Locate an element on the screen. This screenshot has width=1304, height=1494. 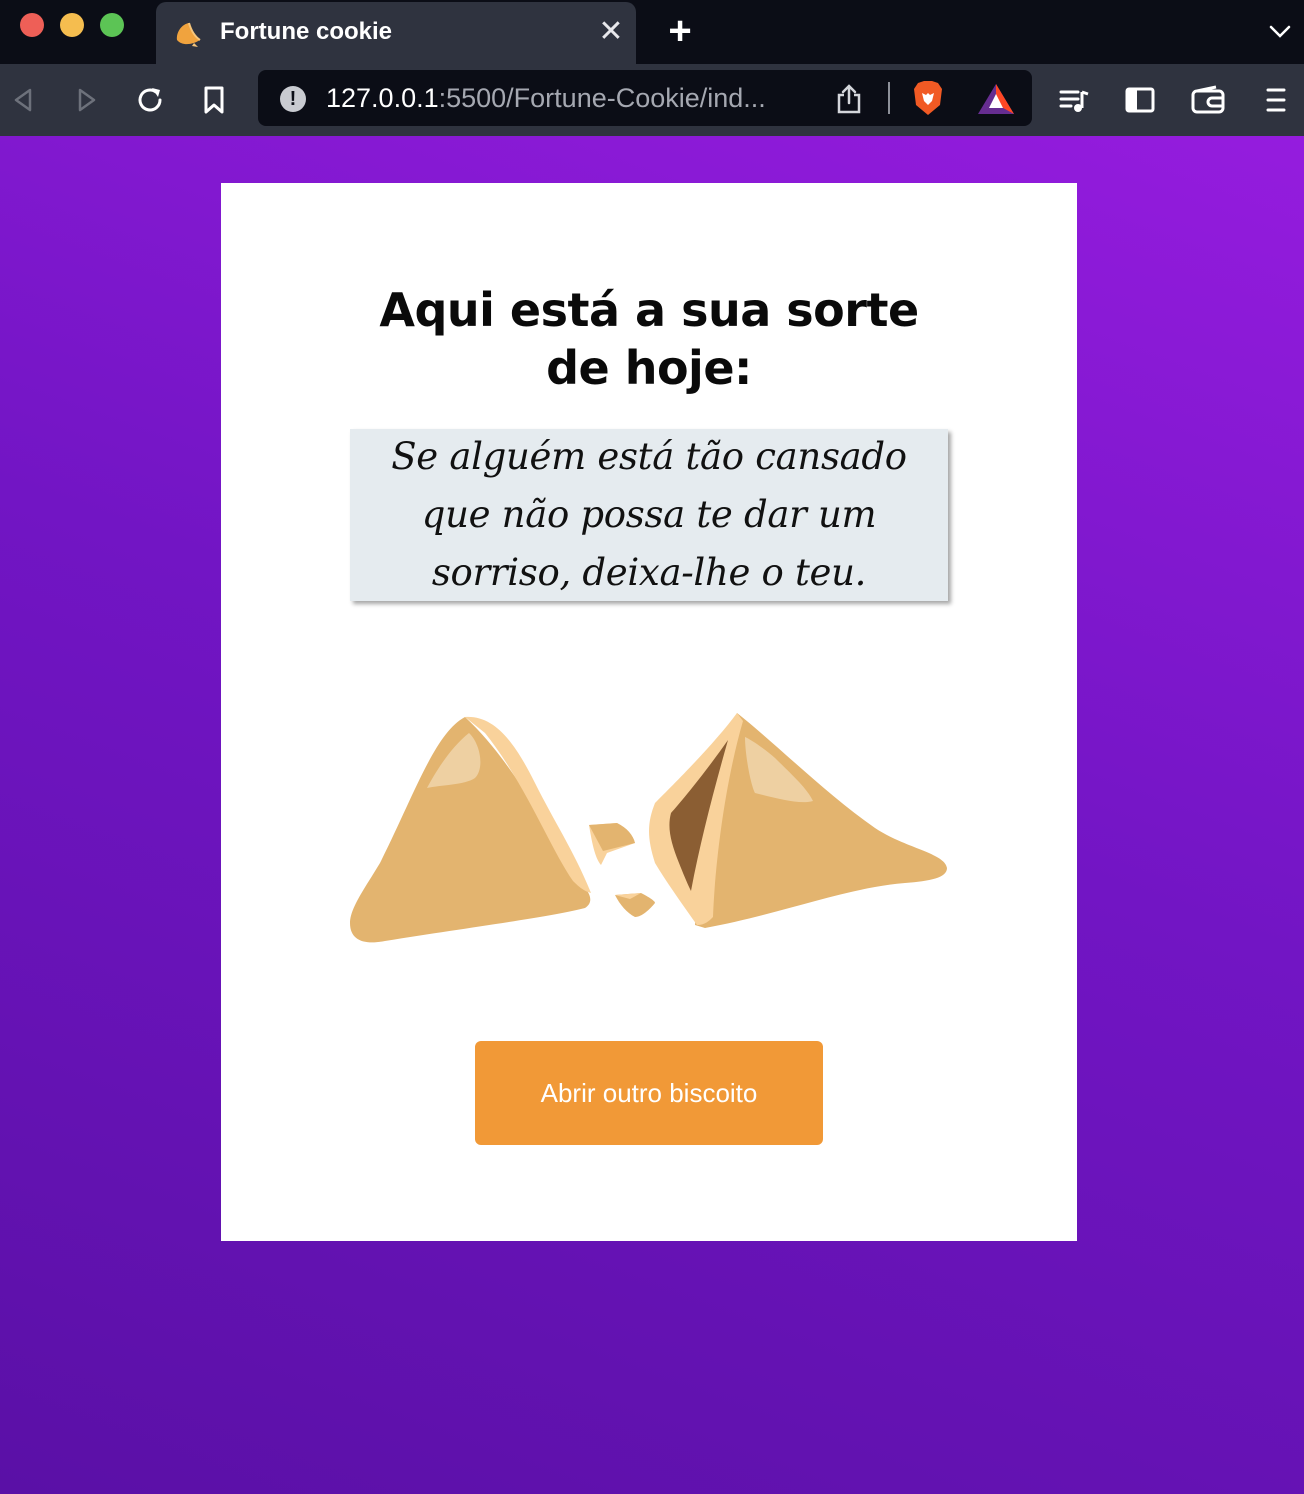
back-icon is located at coordinates (24, 100).